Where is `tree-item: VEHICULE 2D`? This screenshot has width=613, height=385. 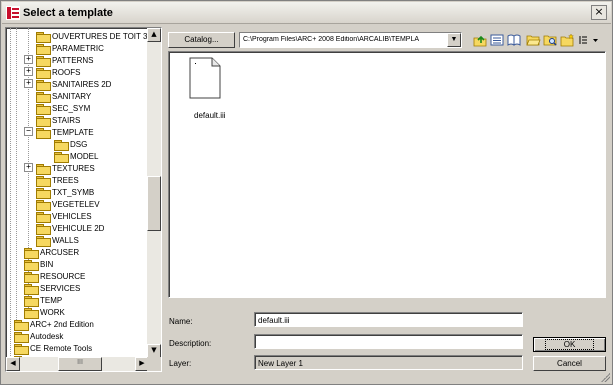
tree-item: VEHICULE 2D is located at coordinates (70, 228).